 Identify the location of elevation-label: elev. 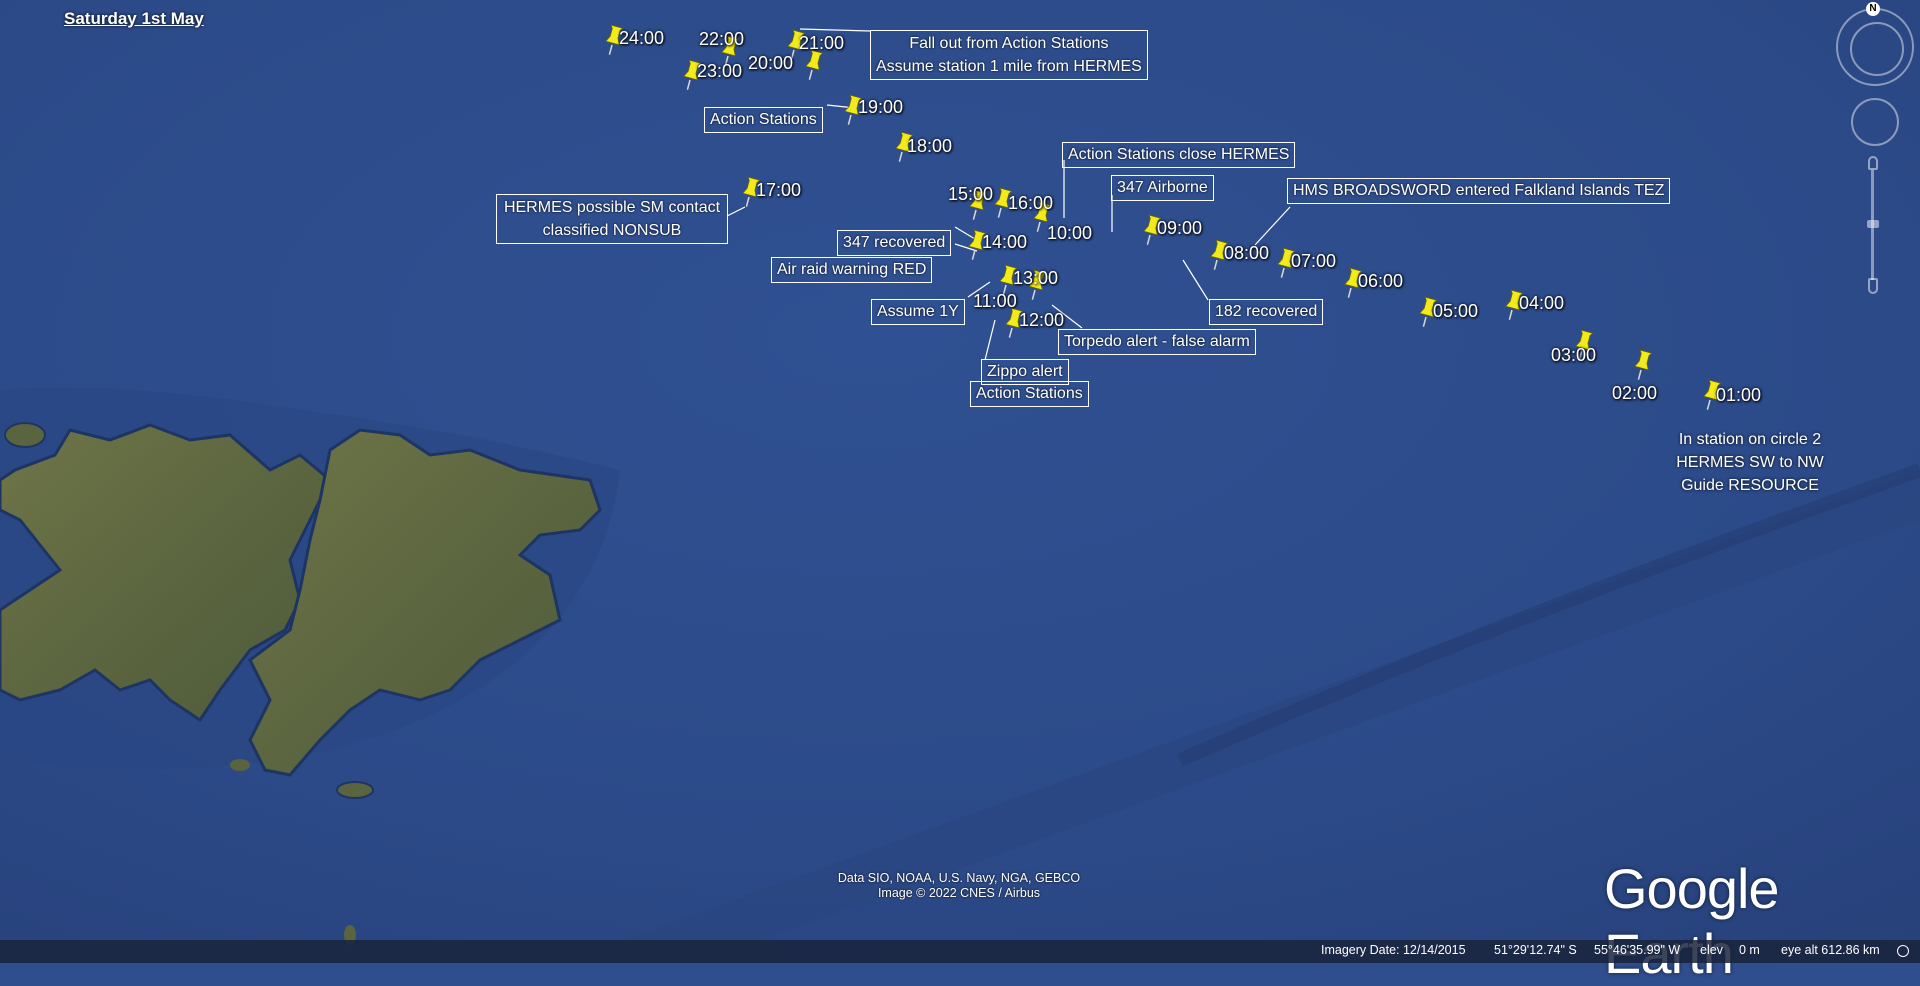
(1711, 950).